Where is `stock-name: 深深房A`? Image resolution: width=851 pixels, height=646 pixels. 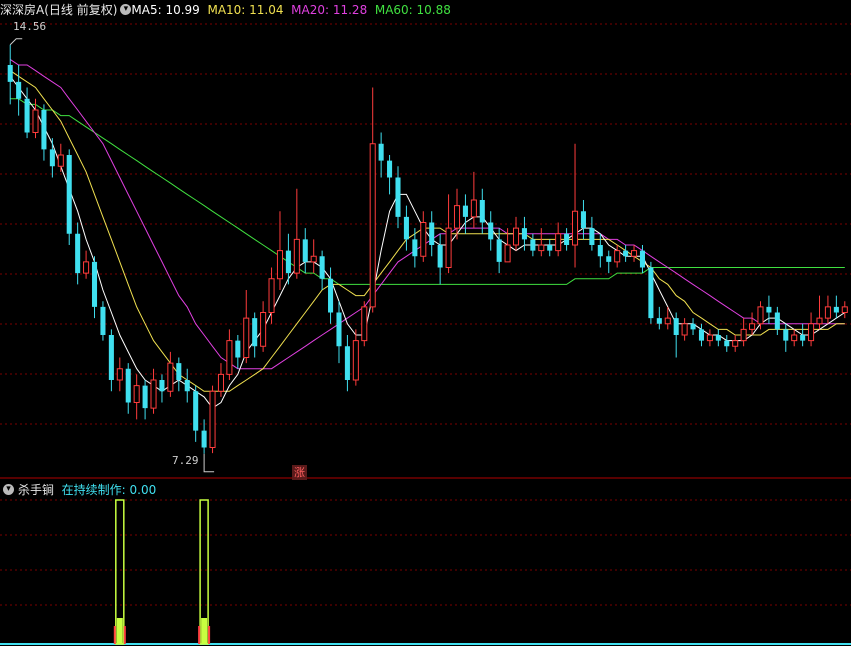 stock-name: 深深房A is located at coordinates (22, 10).